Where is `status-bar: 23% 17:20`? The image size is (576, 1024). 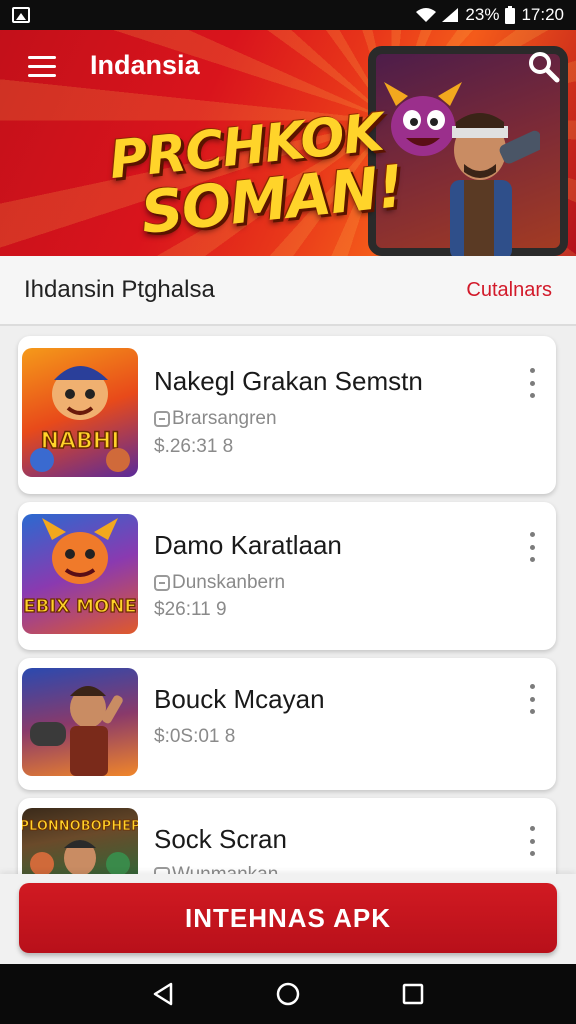 status-bar: 23% 17:20 is located at coordinates (288, 15).